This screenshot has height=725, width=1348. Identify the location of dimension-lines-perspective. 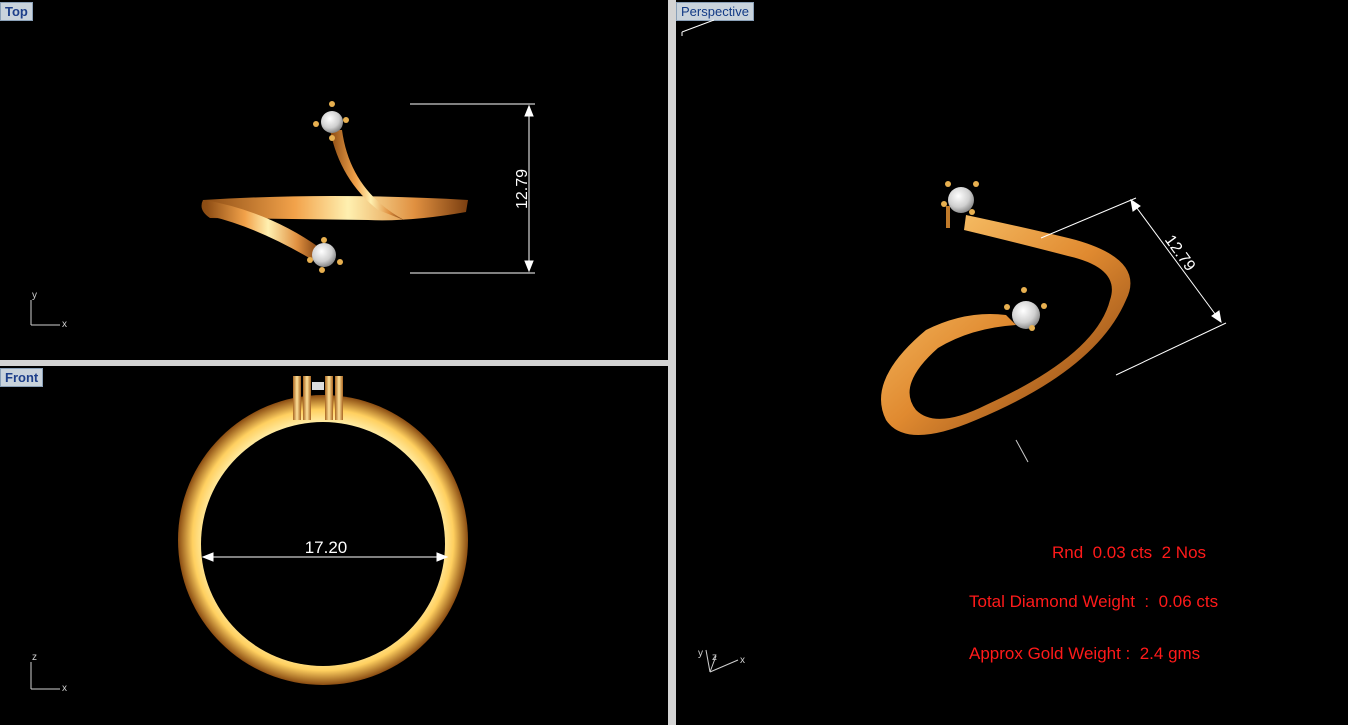
(1133, 286).